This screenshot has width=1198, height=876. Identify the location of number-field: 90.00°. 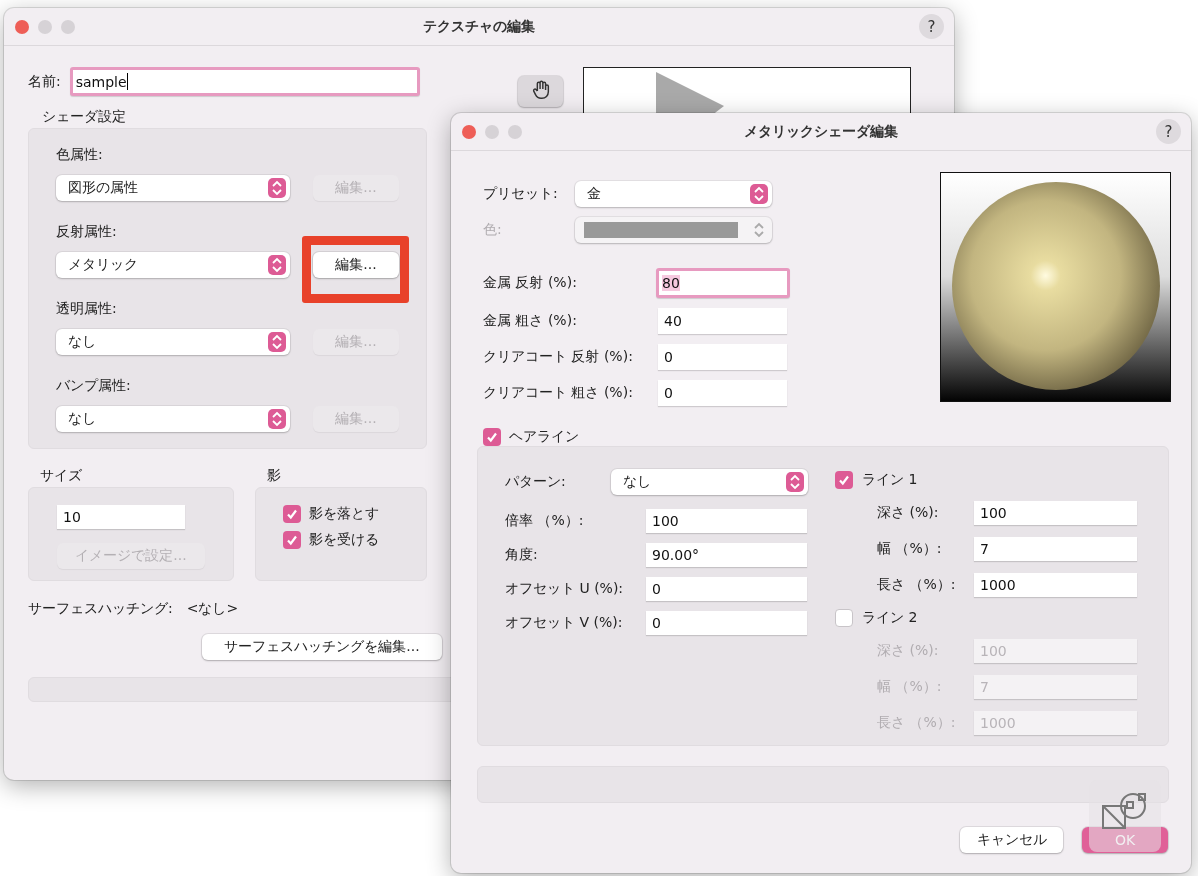
(726, 555).